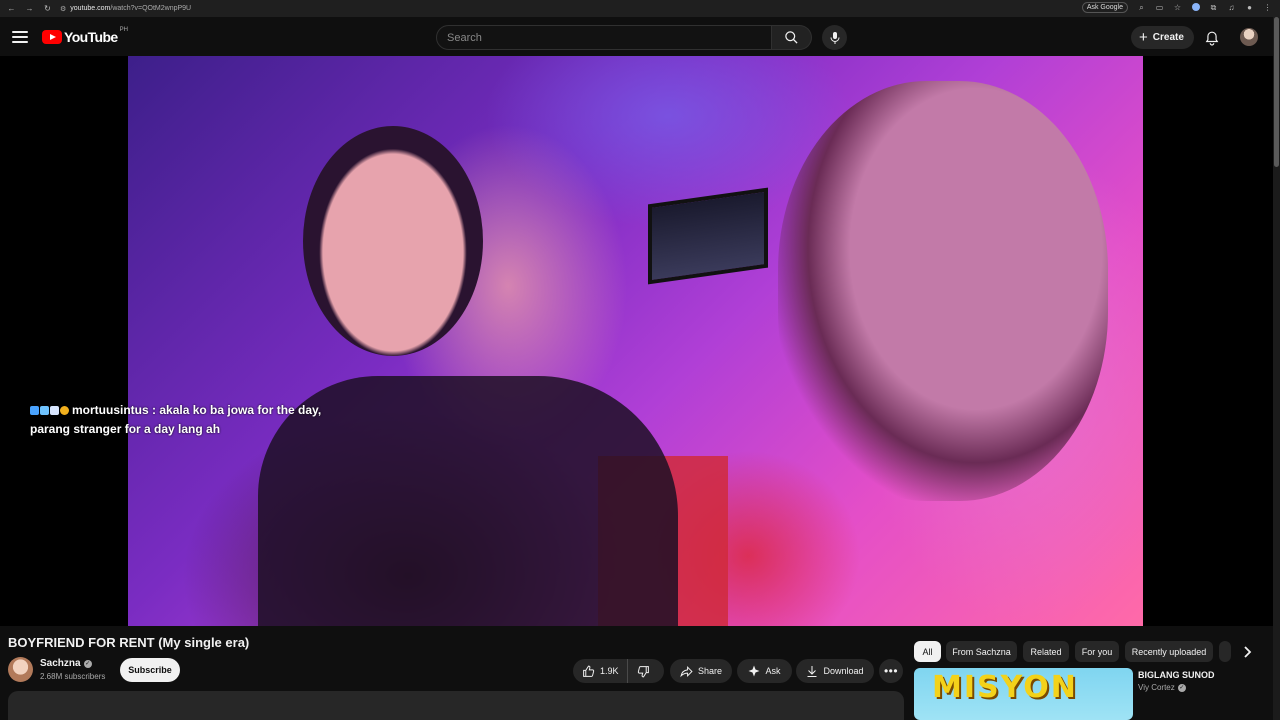  I want to click on page-scrollbar, so click(1276, 368).